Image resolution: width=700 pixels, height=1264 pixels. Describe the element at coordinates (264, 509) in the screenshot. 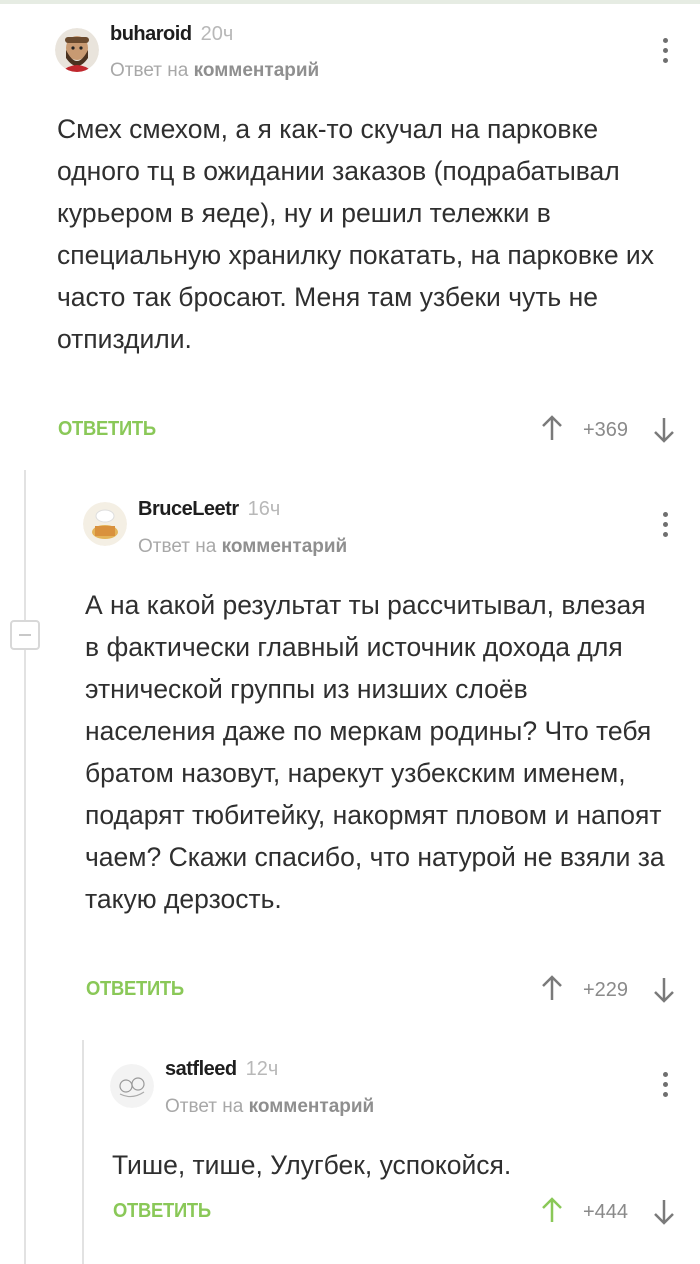

I see `comment-time: 16ч` at that location.